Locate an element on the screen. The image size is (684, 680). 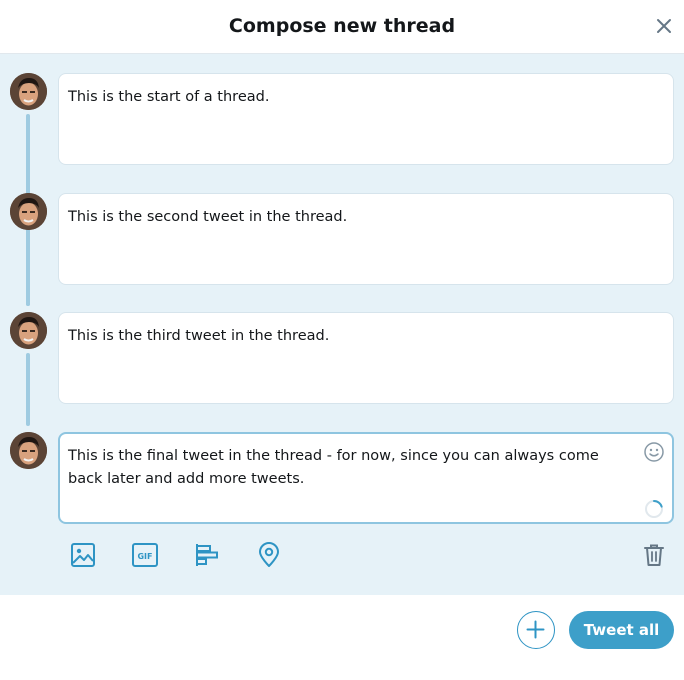
emoji-icon is located at coordinates (654, 452).